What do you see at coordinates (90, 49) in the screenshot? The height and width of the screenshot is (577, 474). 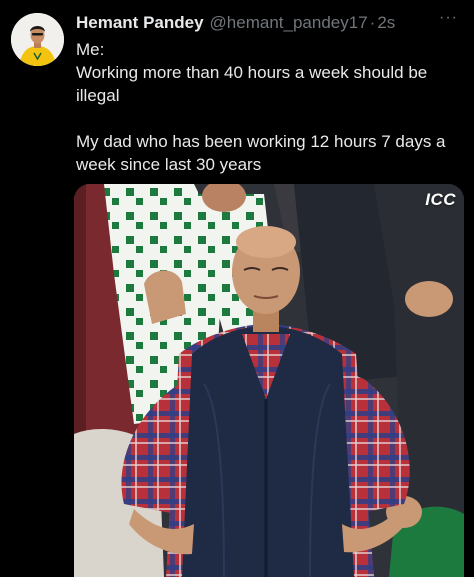 I see `tweet-line-me: Me:` at bounding box center [90, 49].